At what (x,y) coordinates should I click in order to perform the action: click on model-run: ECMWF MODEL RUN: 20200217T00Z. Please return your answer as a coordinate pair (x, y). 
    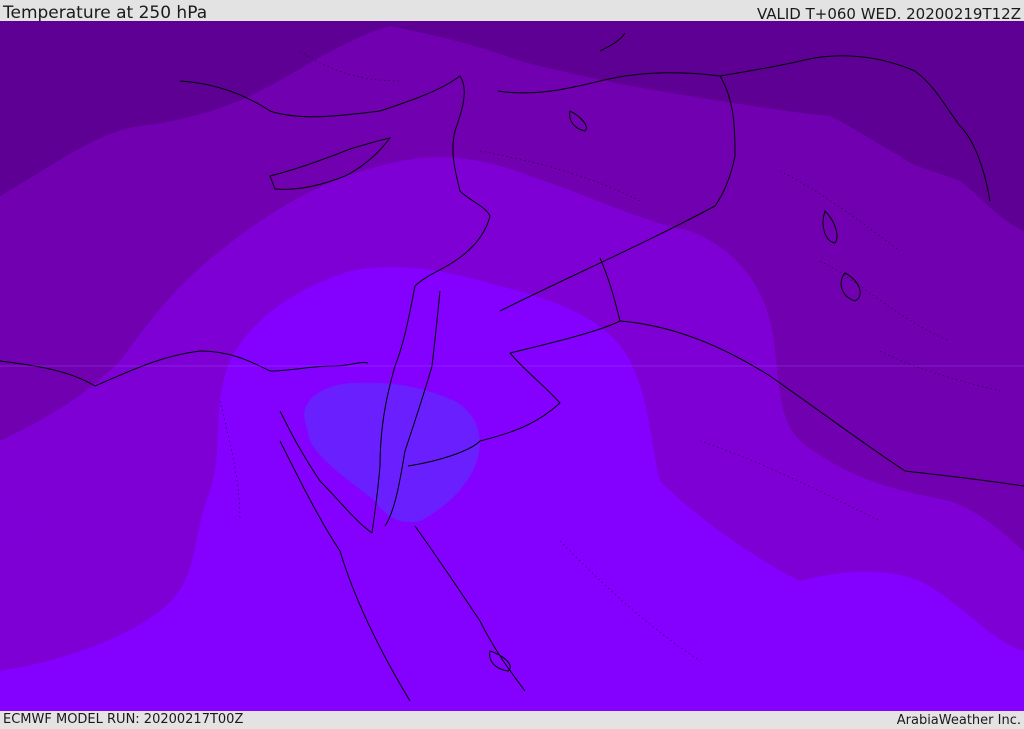
    Looking at the image, I should click on (123, 719).